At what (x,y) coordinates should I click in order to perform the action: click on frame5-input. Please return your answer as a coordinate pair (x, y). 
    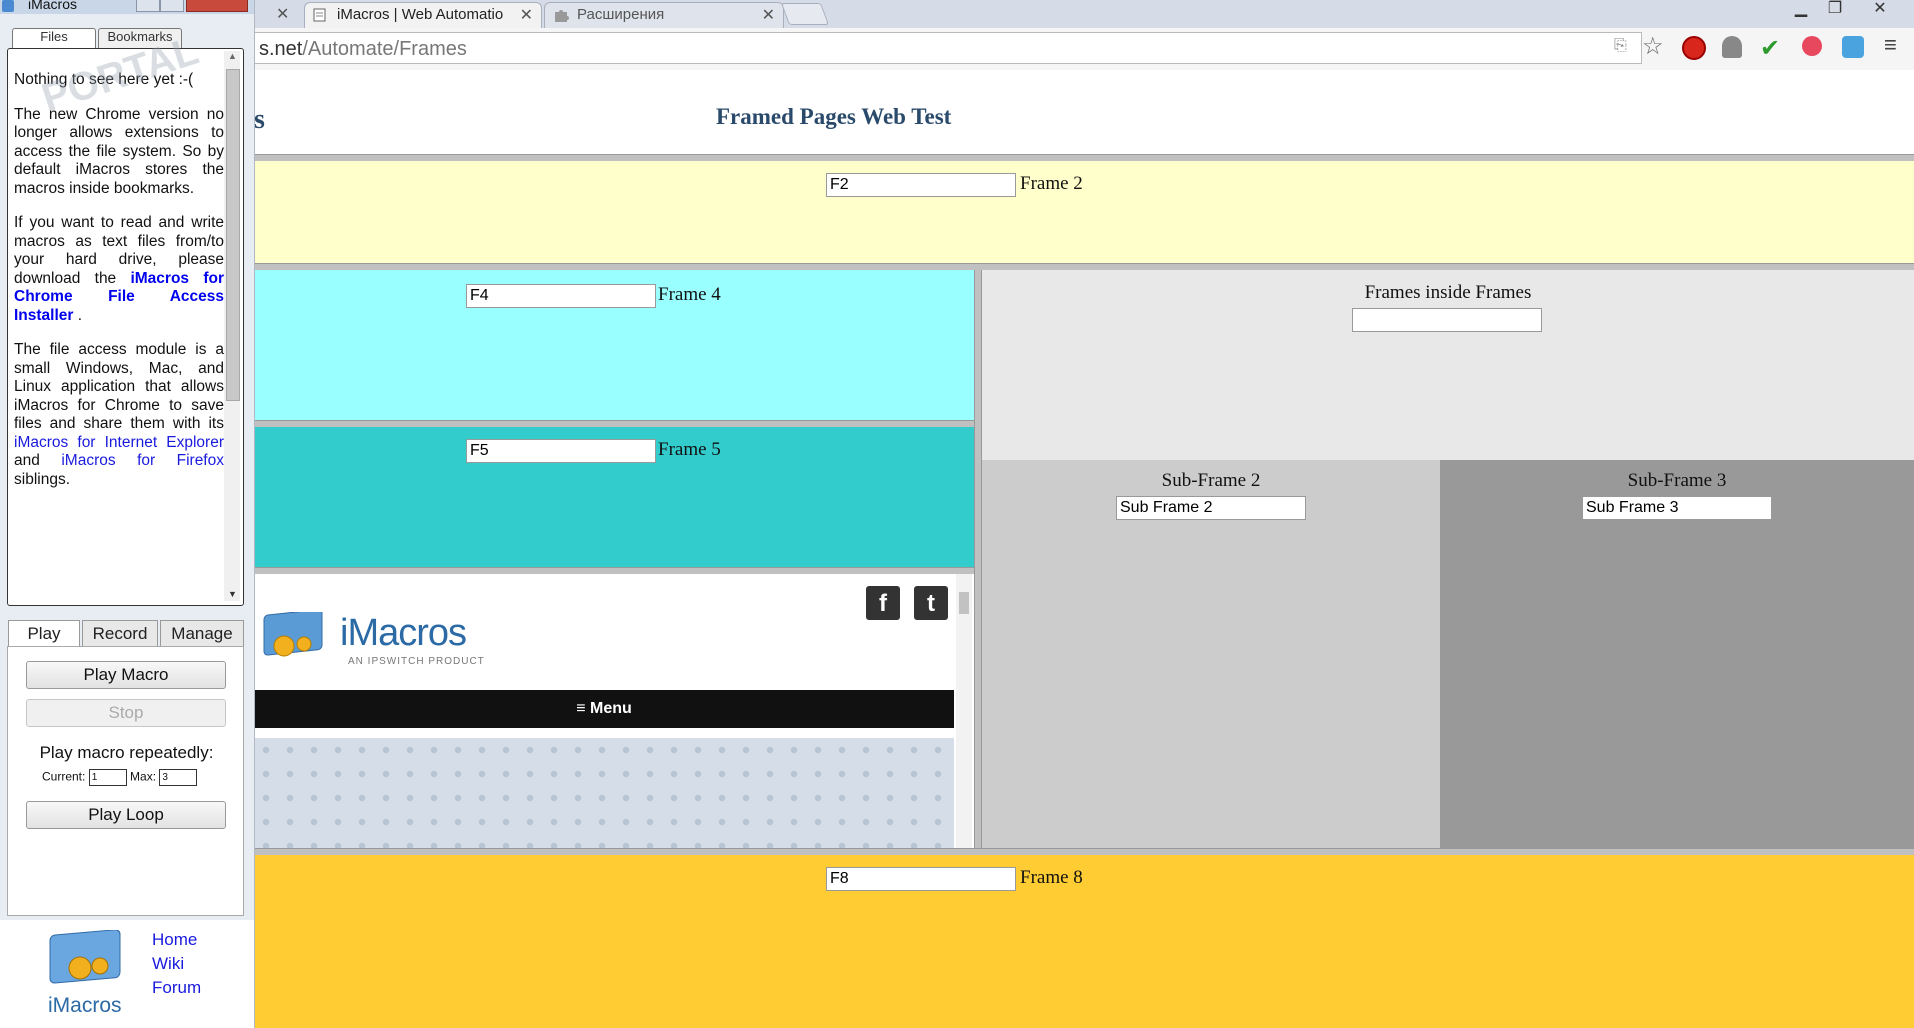
    Looking at the image, I should click on (561, 451).